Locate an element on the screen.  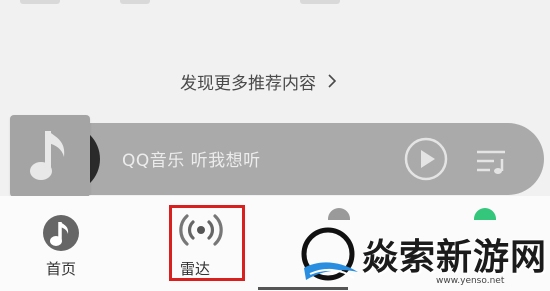
song-title: QQ音乐 听我想听 is located at coordinates (191, 161).